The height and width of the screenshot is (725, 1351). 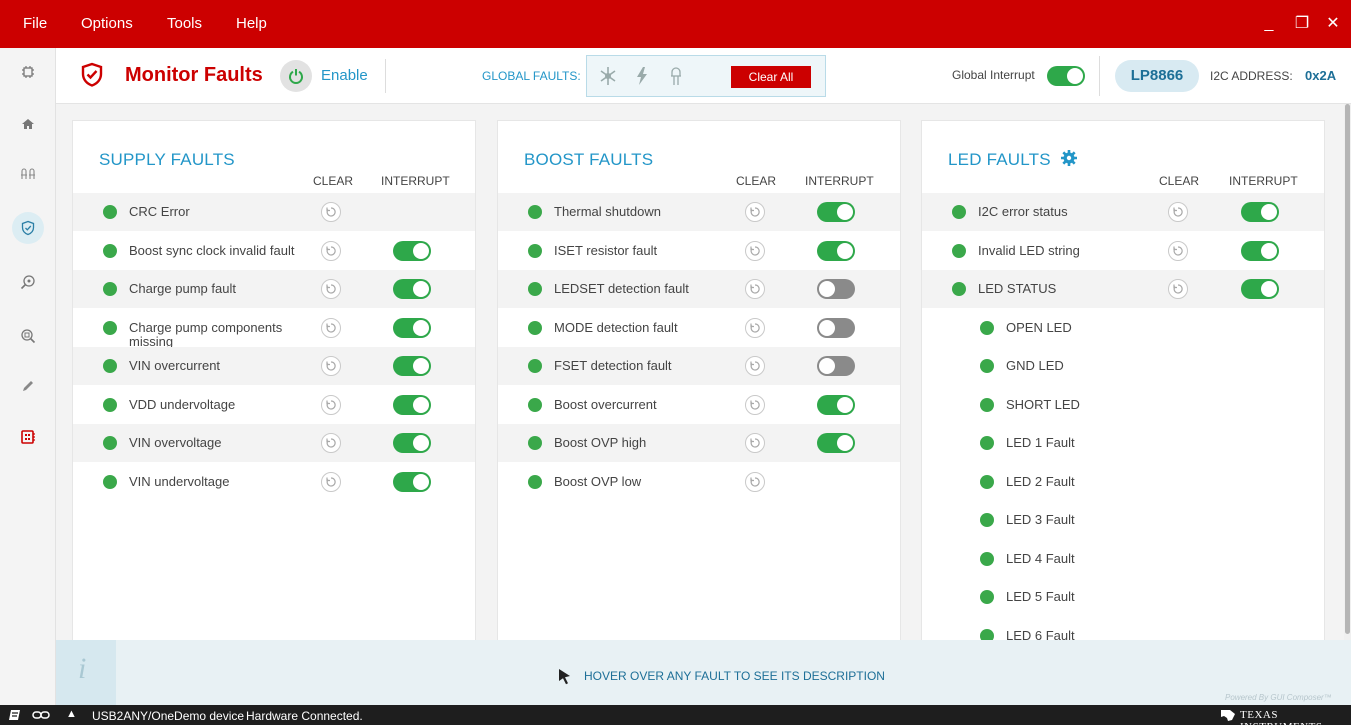 I want to click on fault-row: VIN overcurrent, so click(x=274, y=366).